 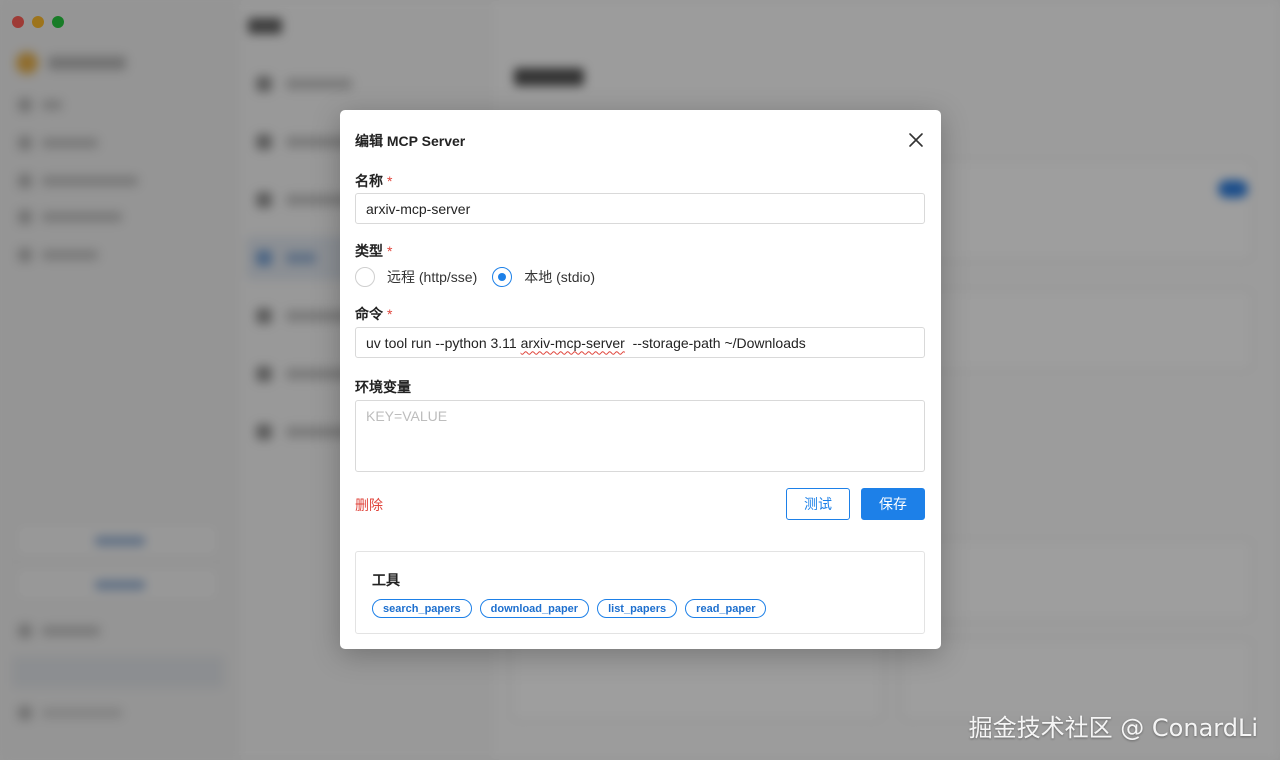 What do you see at coordinates (374, 181) in the screenshot?
I see `name-label: 名称 *` at bounding box center [374, 181].